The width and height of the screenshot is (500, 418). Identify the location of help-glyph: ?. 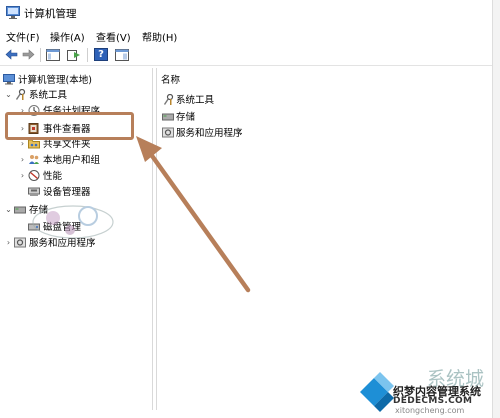
(101, 54).